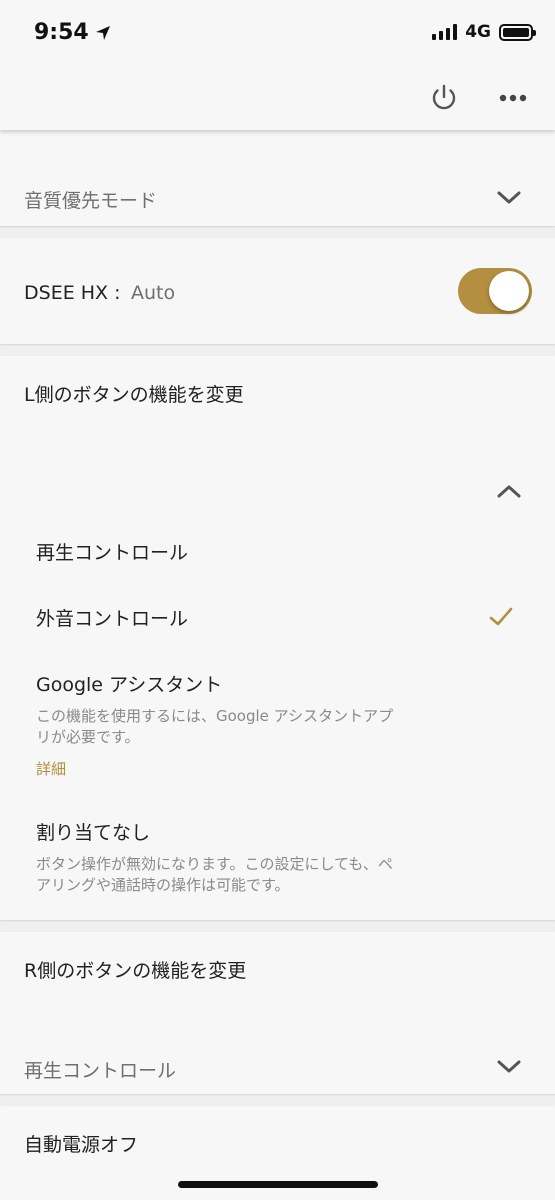  What do you see at coordinates (509, 291) in the screenshot?
I see `toggle-knob` at bounding box center [509, 291].